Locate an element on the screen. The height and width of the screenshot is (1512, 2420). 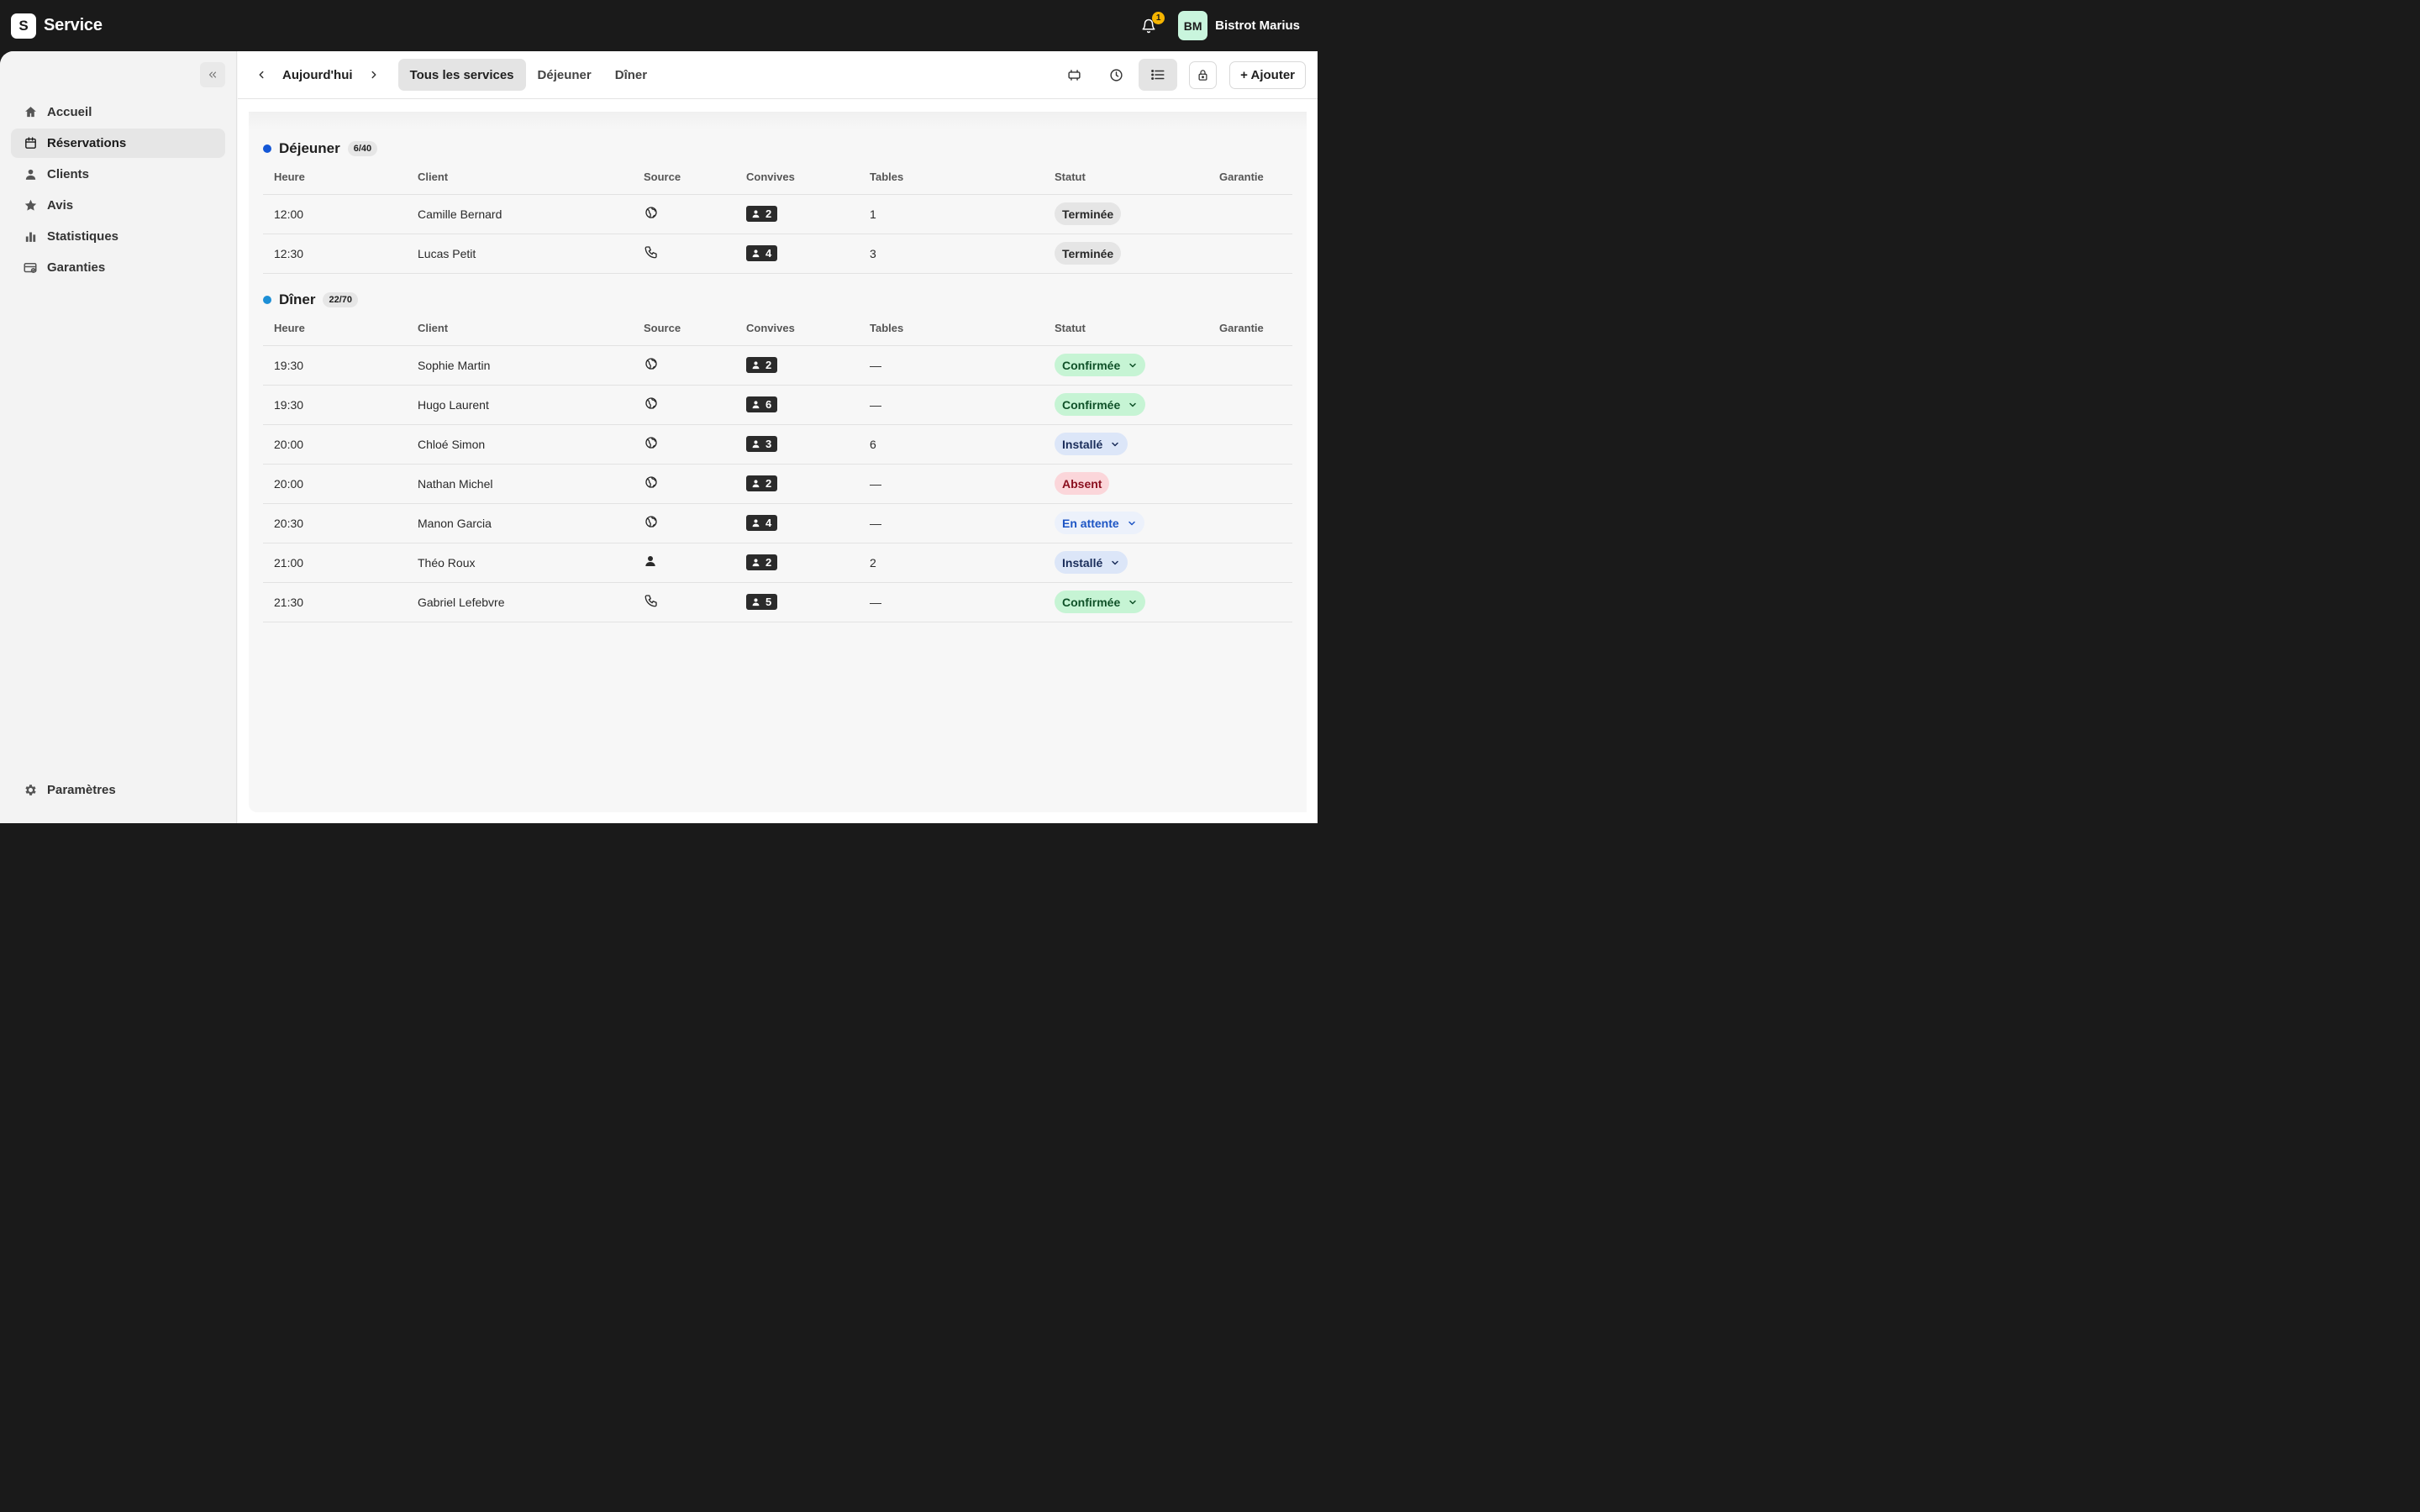
add-reservation-button: + Ajouter is located at coordinates (1267, 74).